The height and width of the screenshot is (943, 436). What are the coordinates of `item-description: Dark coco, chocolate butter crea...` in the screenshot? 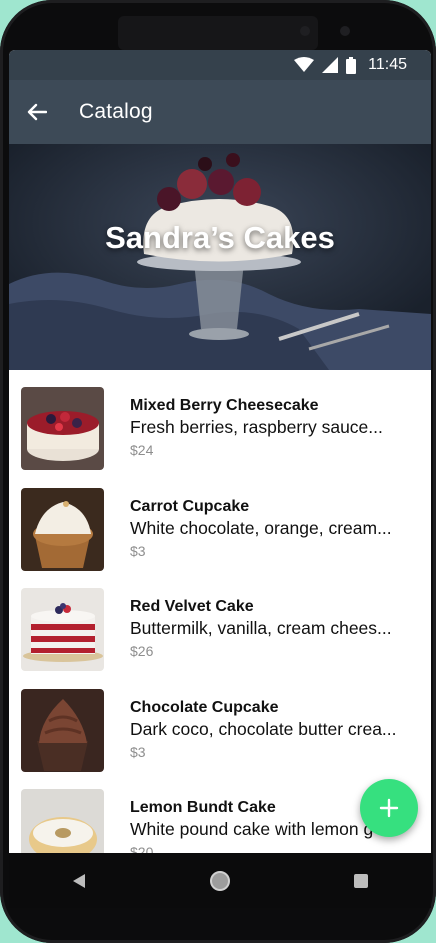 It's located at (263, 728).